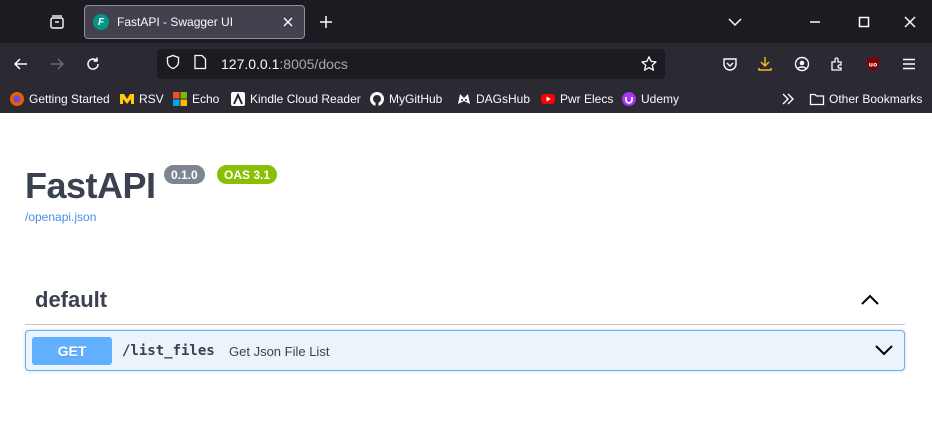  I want to click on operation-path: /list_files, so click(168, 351).